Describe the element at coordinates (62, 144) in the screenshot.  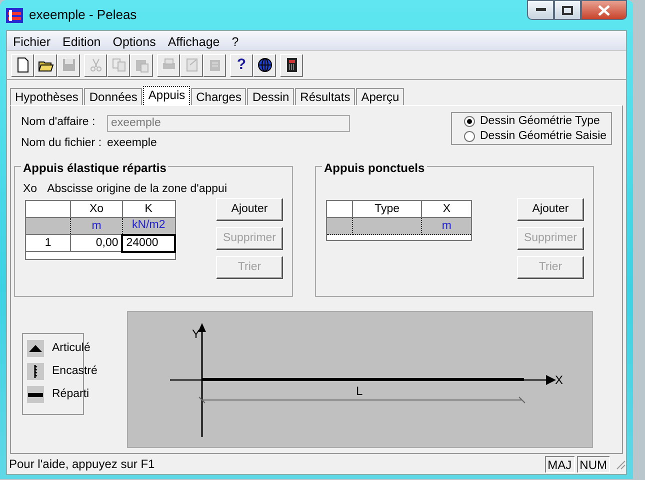
I see `field-label: Nom du fichier :` at that location.